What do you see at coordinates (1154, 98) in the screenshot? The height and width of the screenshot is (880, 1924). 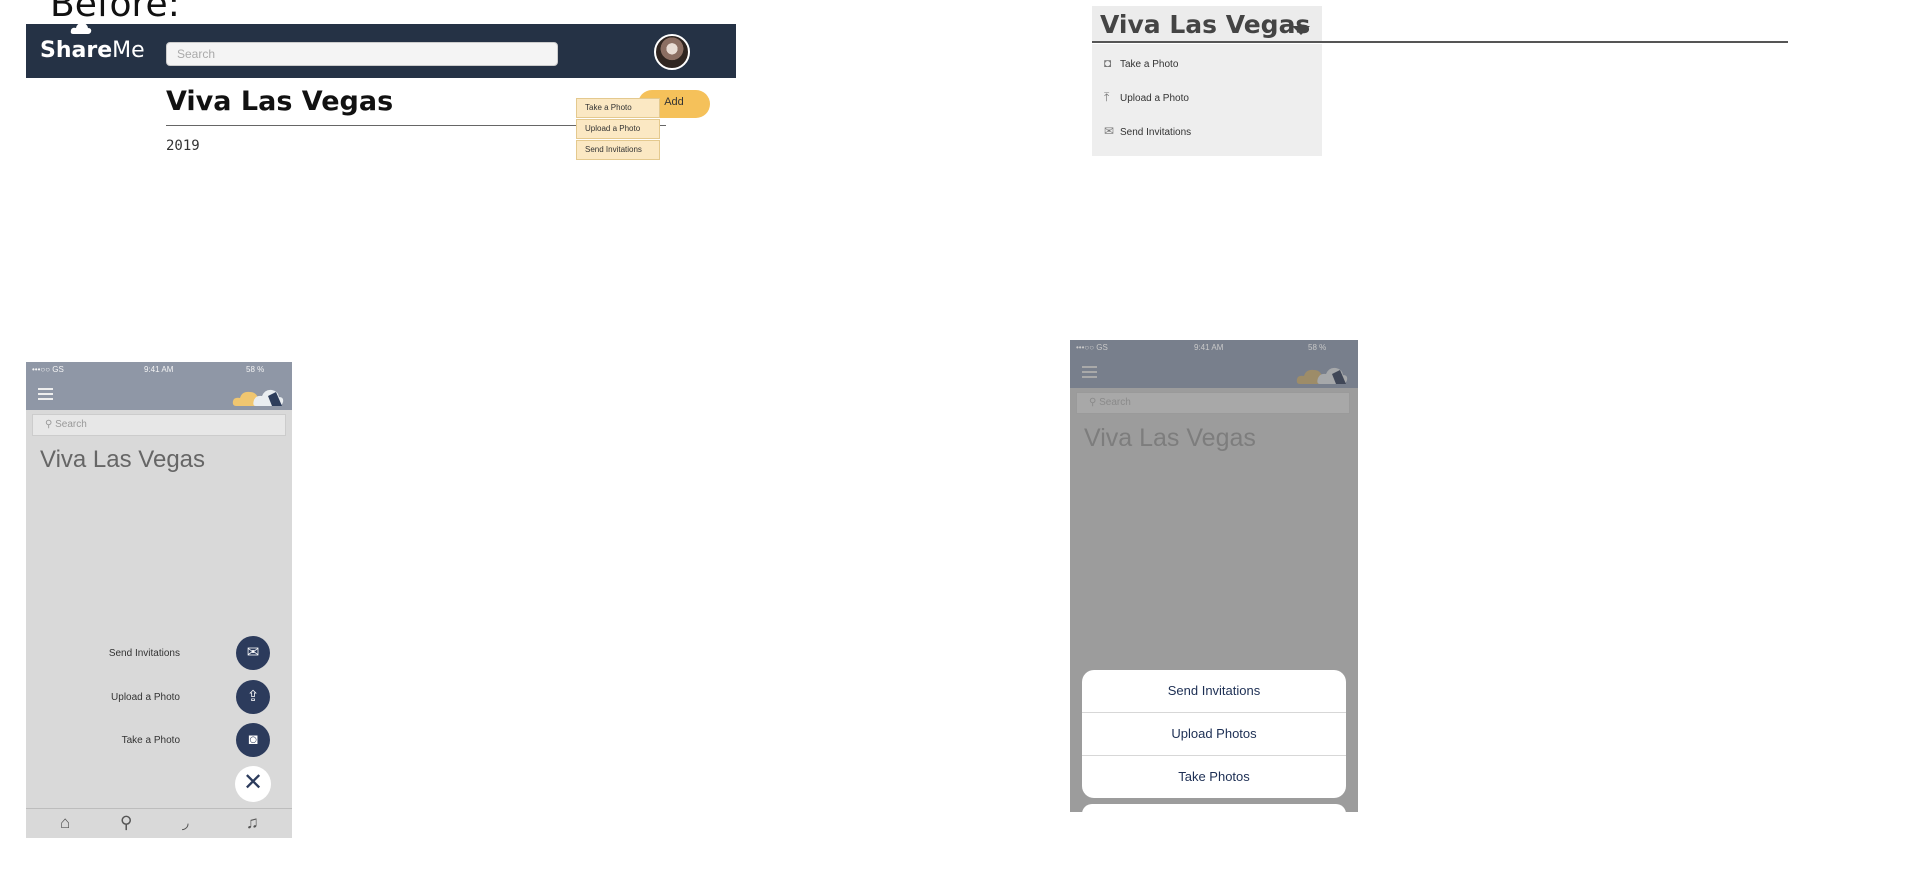 I see `menu-item-label: Upload a Photo` at bounding box center [1154, 98].